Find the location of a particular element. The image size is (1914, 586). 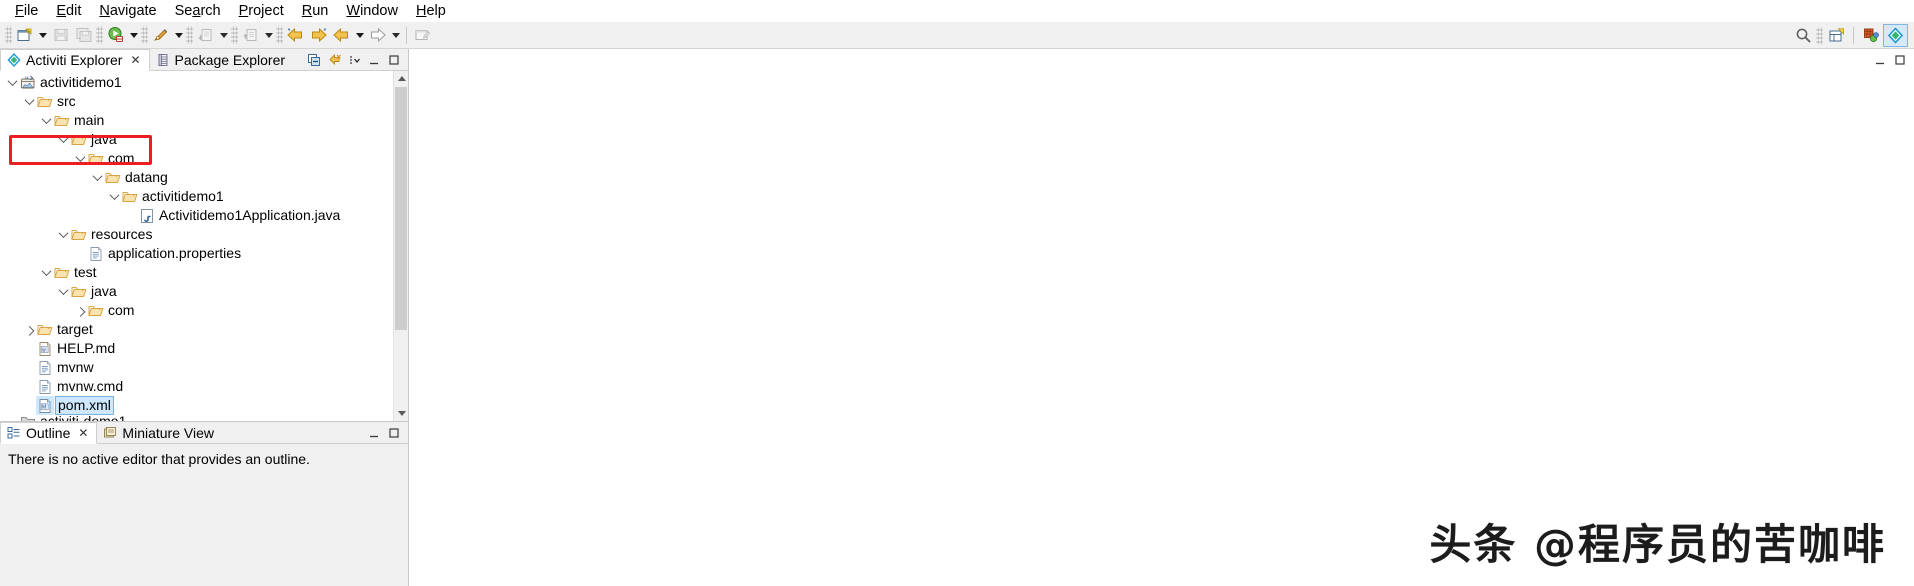

menu-item-search: Search is located at coordinates (198, 11).